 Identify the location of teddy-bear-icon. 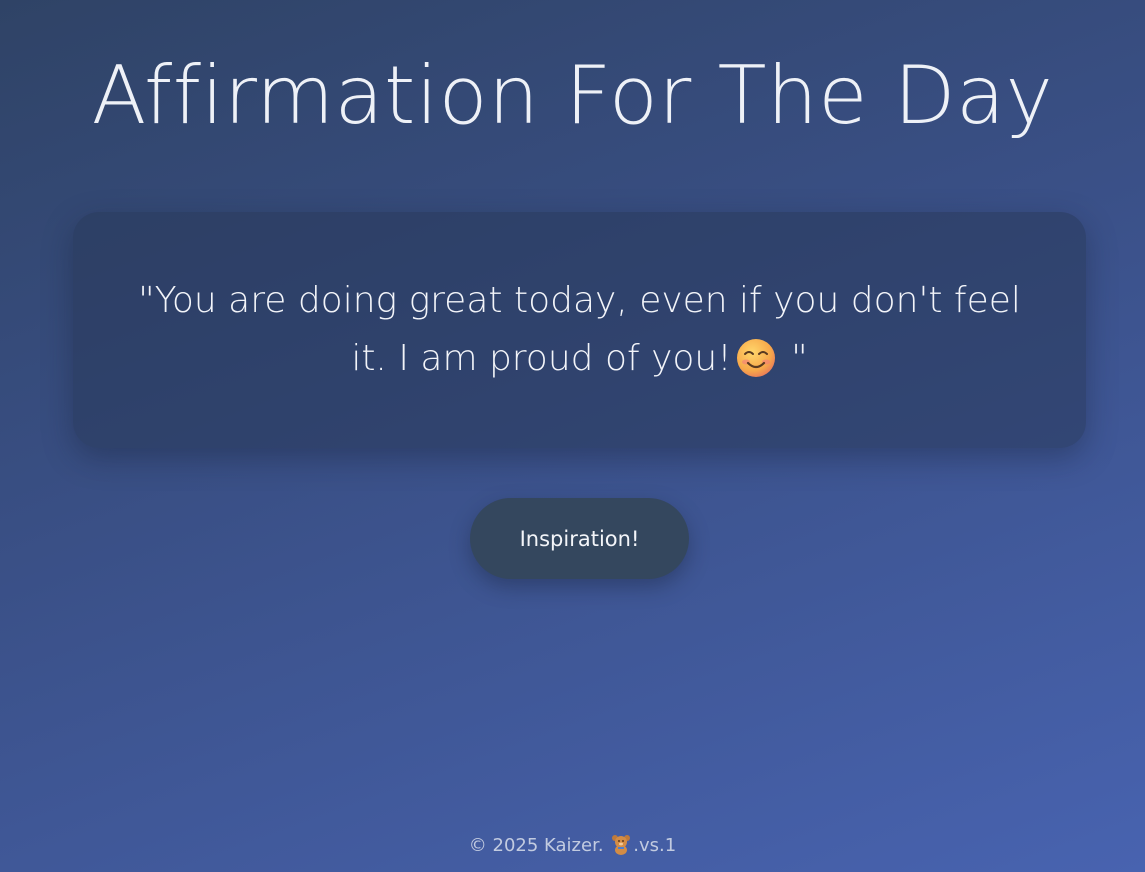
(621, 845).